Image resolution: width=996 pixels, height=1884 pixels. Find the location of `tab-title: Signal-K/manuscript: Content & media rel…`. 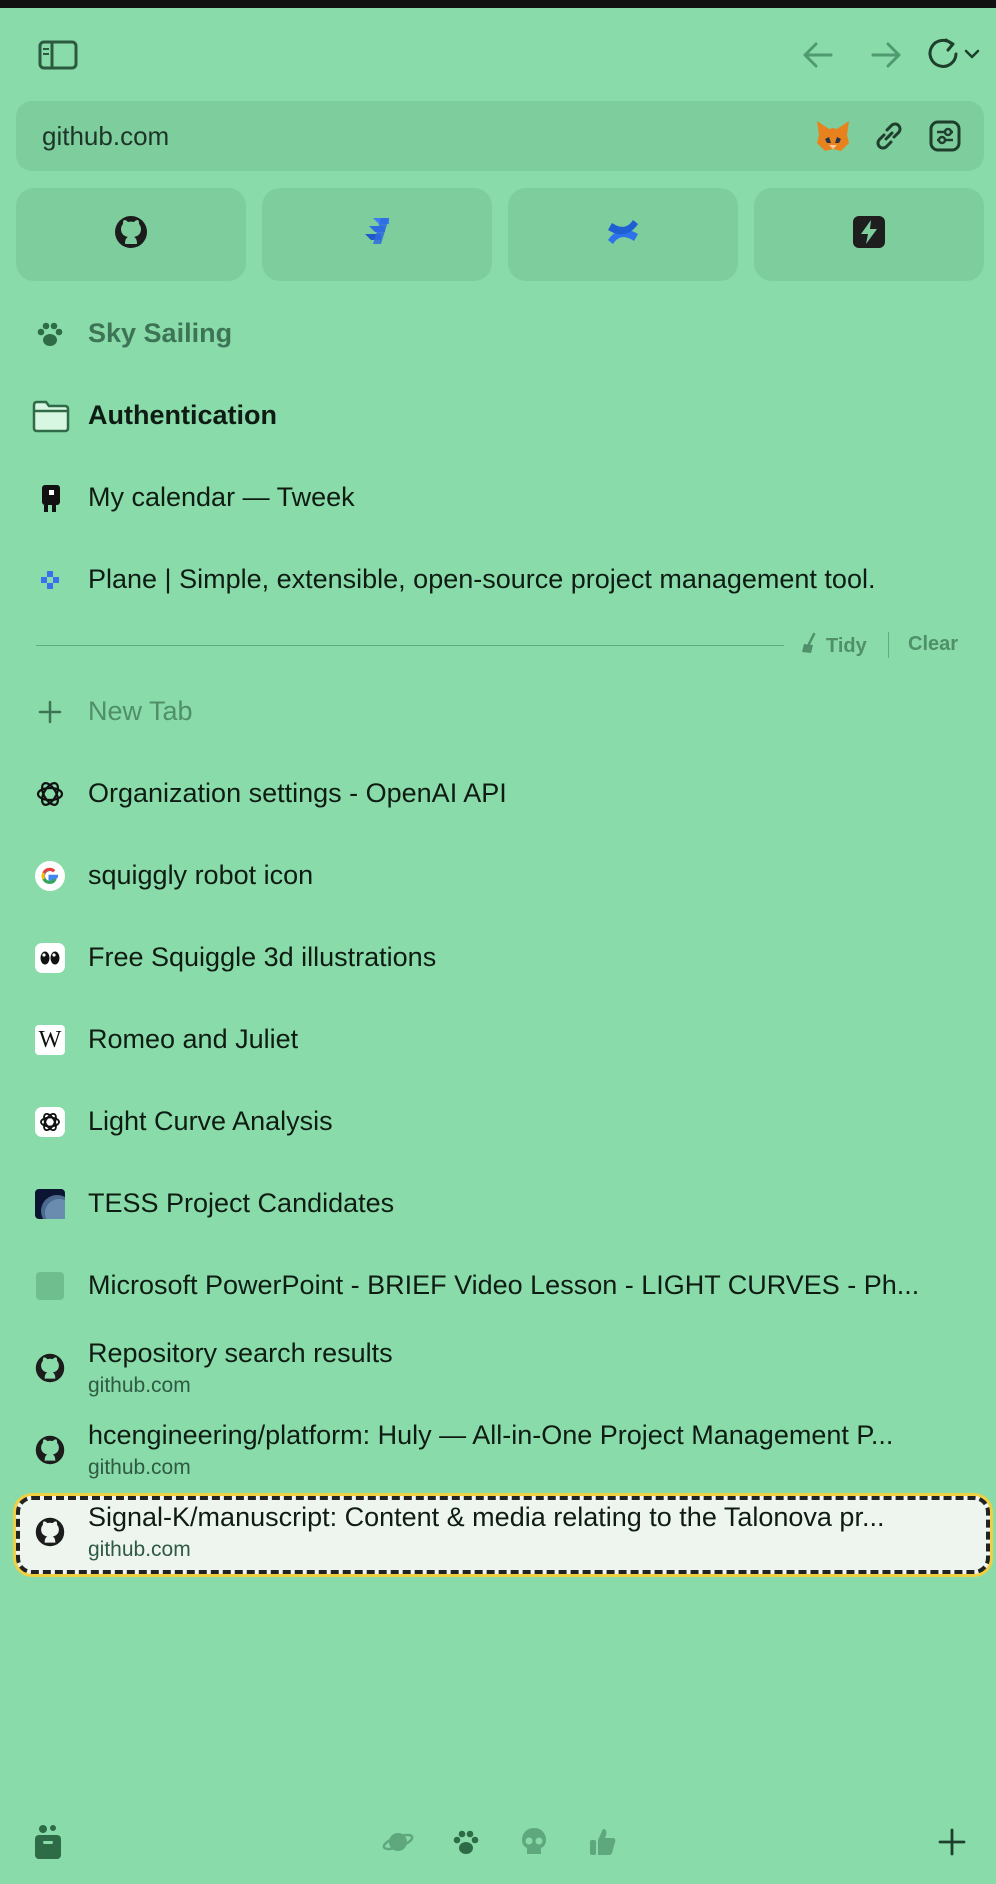

tab-title: Signal-K/manuscript: Content & media rel… is located at coordinates (486, 1517).